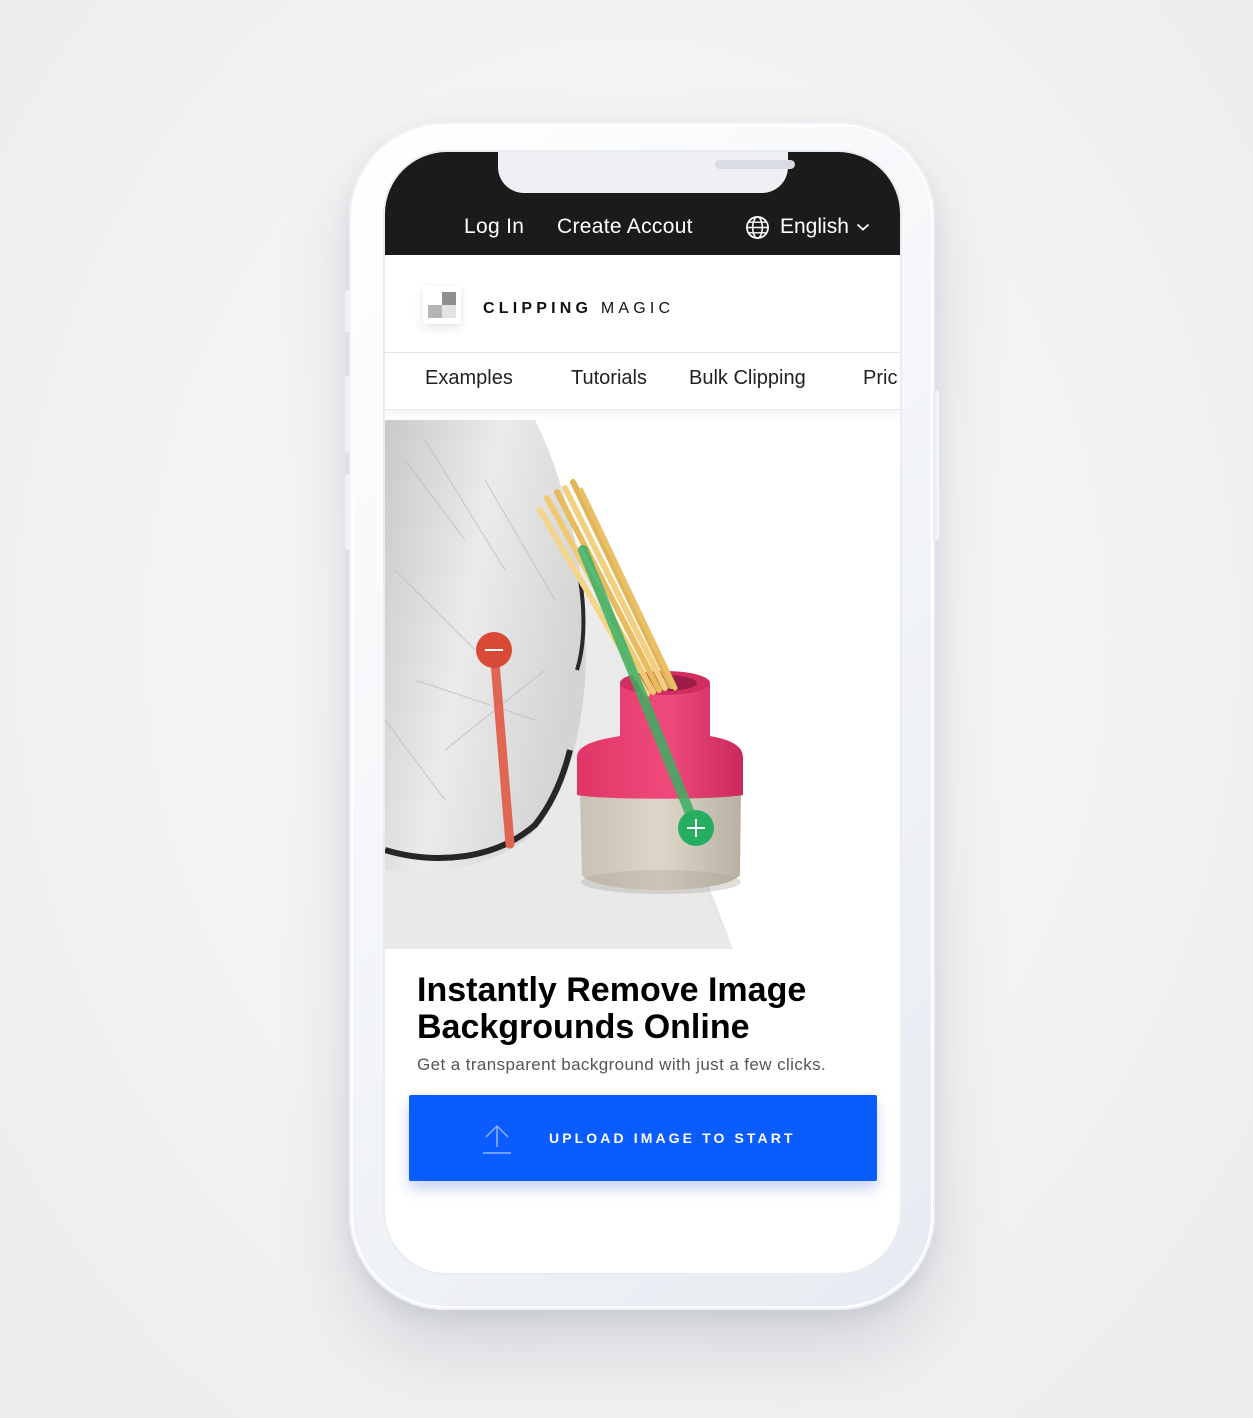 This screenshot has height=1418, width=1253. Describe the element at coordinates (583, 1027) in the screenshot. I see `page-title-line-2: Backgrounds Online` at that location.